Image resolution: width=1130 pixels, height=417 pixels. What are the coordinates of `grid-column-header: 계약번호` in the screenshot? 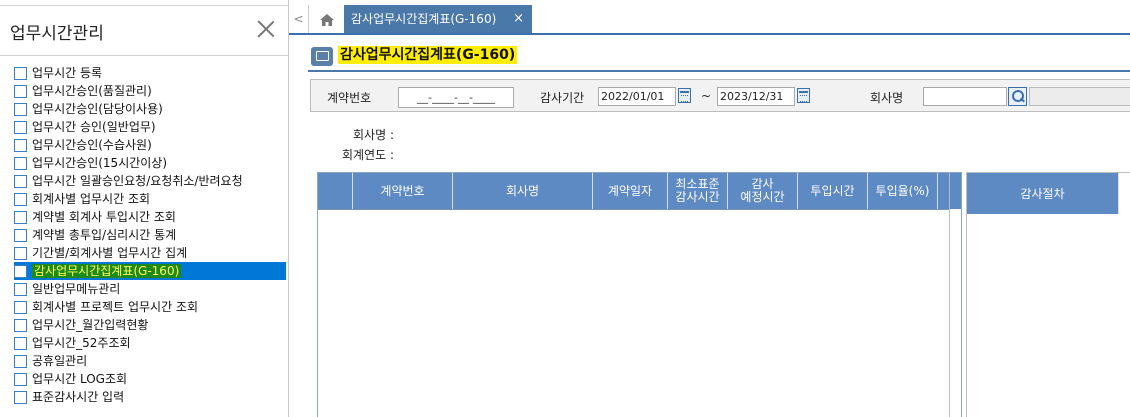 It's located at (403, 191).